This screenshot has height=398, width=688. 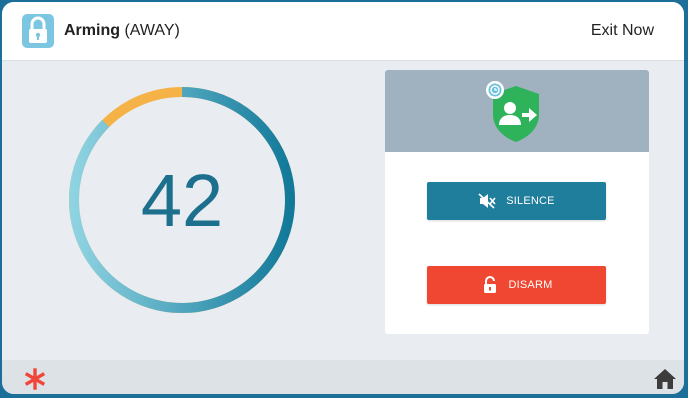 I want to click on page-title: Arming (AWAY), so click(x=122, y=31).